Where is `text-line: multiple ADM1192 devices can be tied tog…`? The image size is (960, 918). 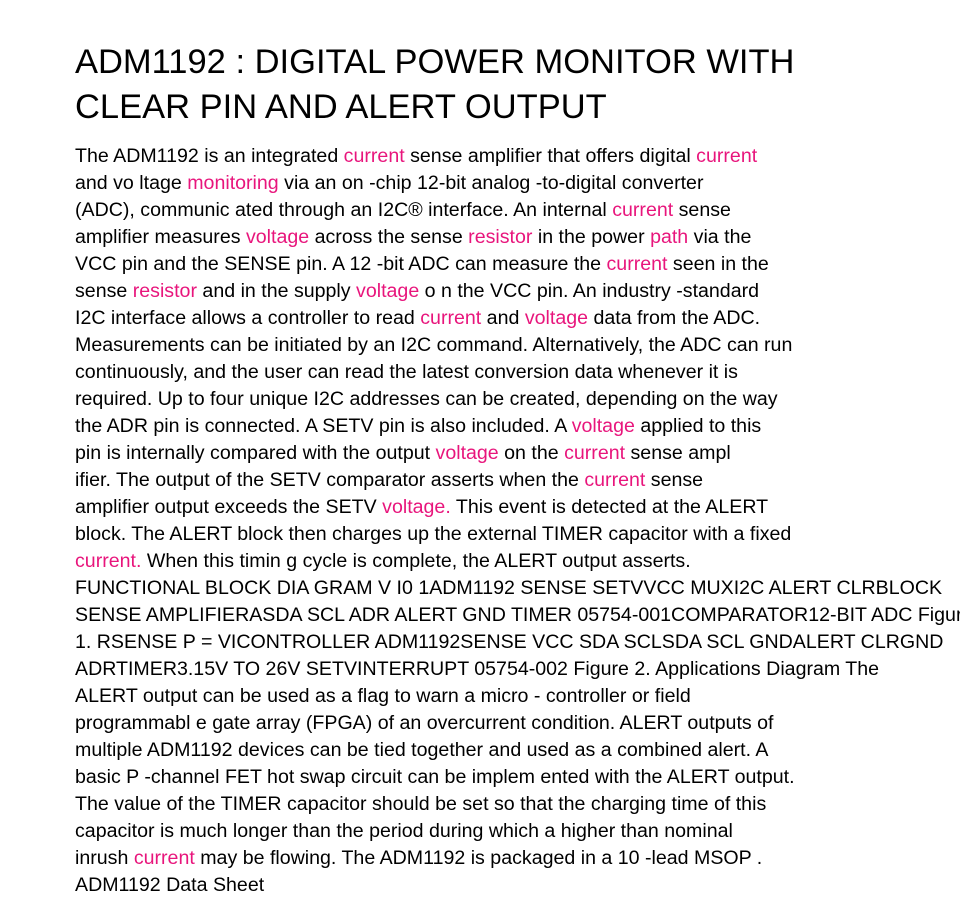 text-line: multiple ADM1192 devices can be tied tog… is located at coordinates (517, 750).